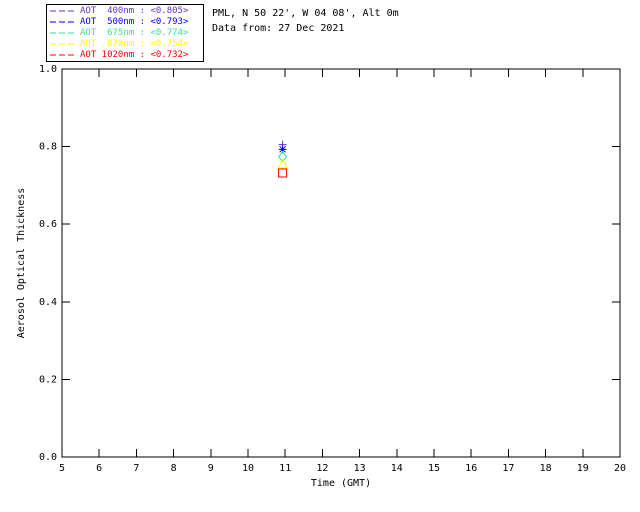 The width and height of the screenshot is (640, 512). I want to click on legend-entry: AOT 870nm : <0.754>, so click(126, 44).